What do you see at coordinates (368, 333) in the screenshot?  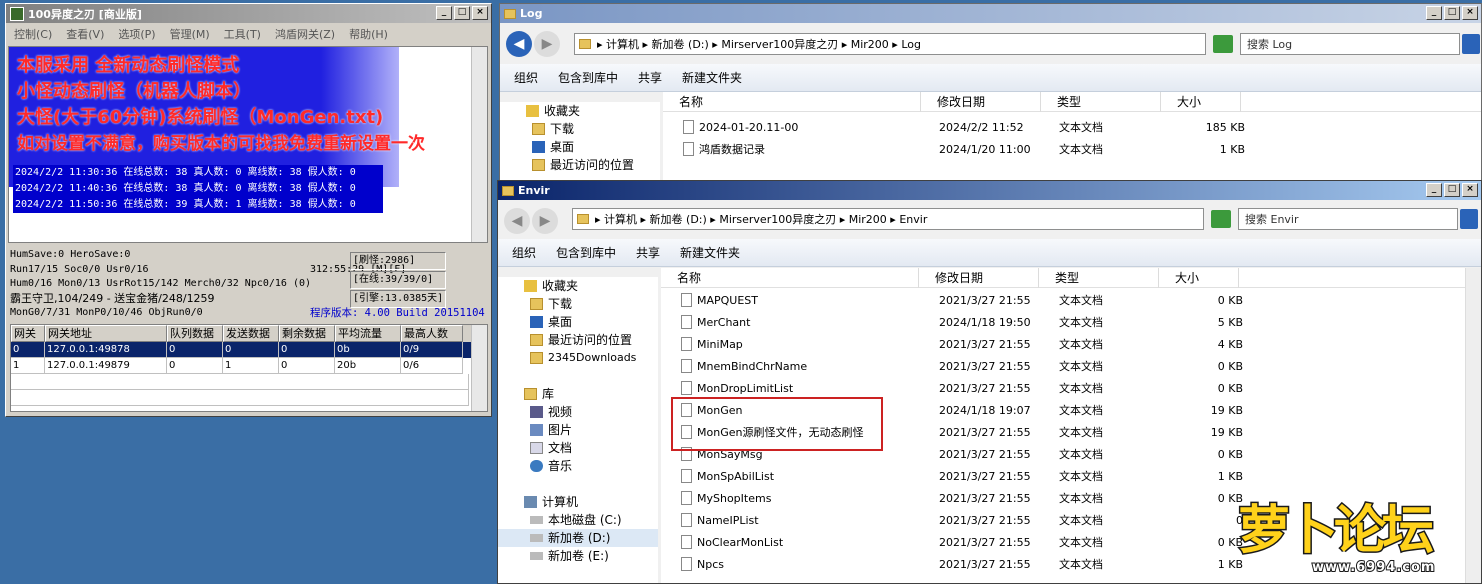 I see `grid-col-header: 平均流量` at bounding box center [368, 333].